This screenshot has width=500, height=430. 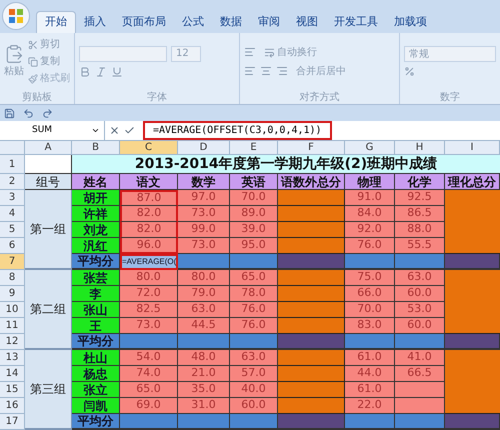 I want to click on name-cell: 刘龙, so click(x=96, y=230).